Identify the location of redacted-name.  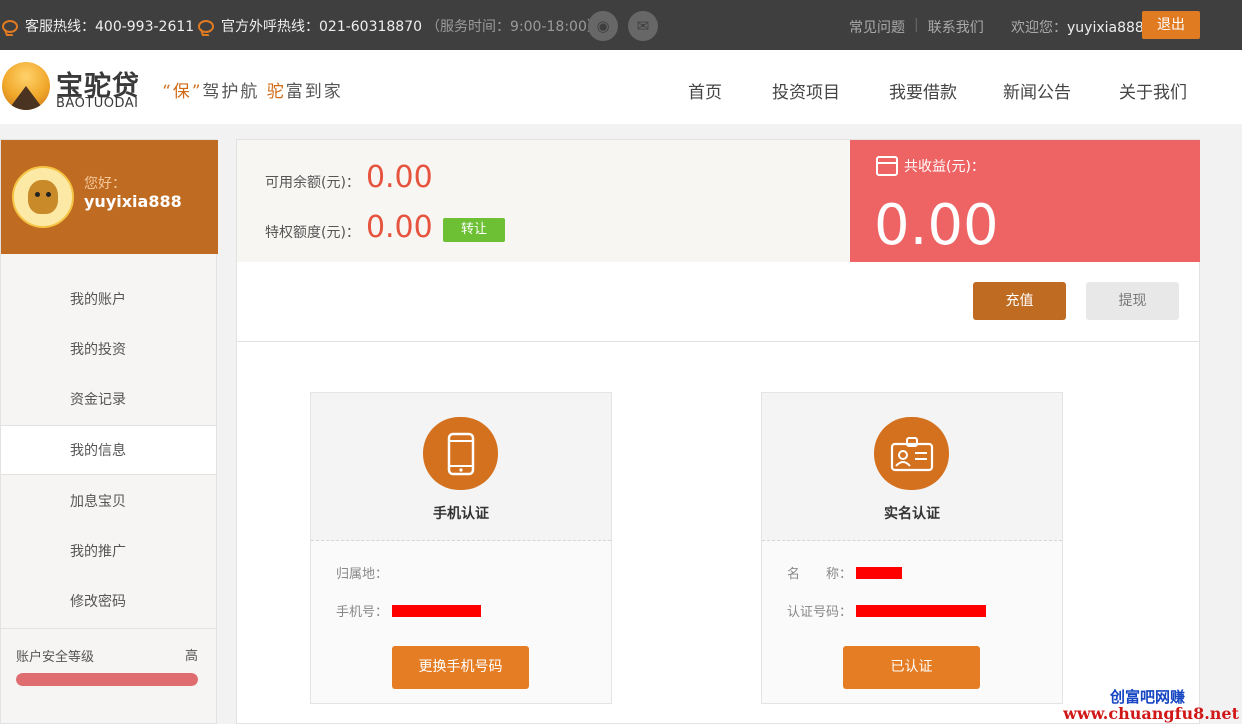
(879, 572).